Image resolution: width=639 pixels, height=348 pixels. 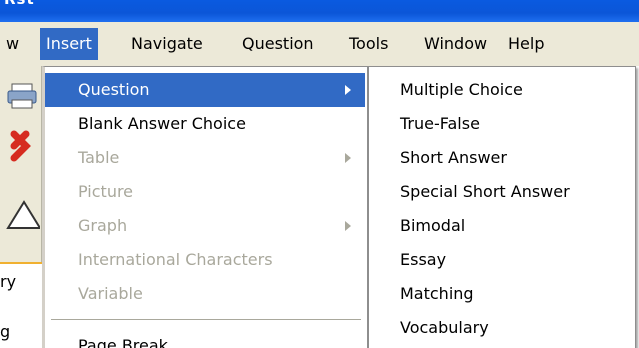 I want to click on delete-icon, so click(x=20, y=146).